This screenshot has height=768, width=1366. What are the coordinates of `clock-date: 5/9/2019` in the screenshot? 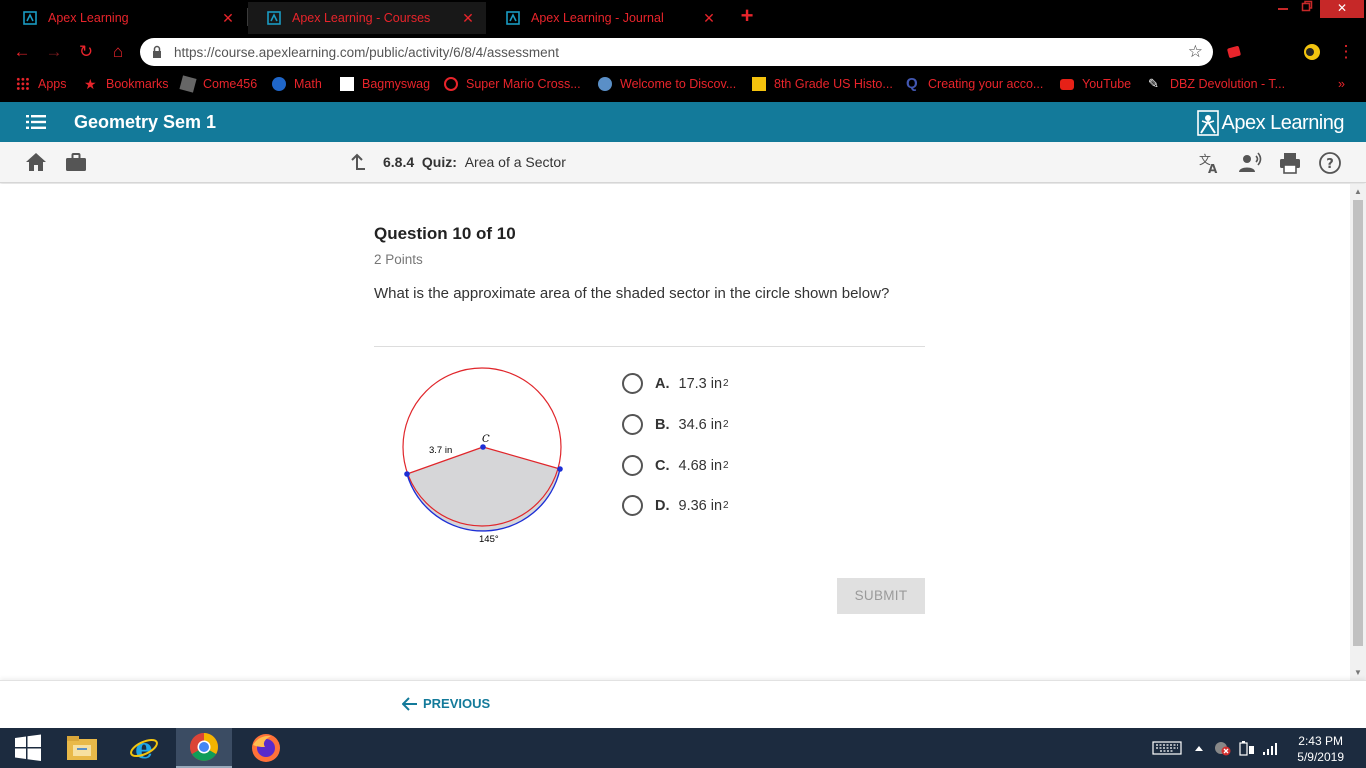 It's located at (1320, 757).